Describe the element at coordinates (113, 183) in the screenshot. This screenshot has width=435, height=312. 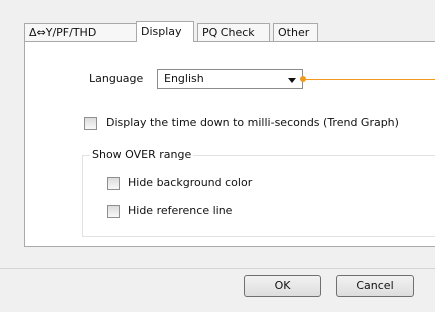
I see `hide-background-color-checkbox` at that location.